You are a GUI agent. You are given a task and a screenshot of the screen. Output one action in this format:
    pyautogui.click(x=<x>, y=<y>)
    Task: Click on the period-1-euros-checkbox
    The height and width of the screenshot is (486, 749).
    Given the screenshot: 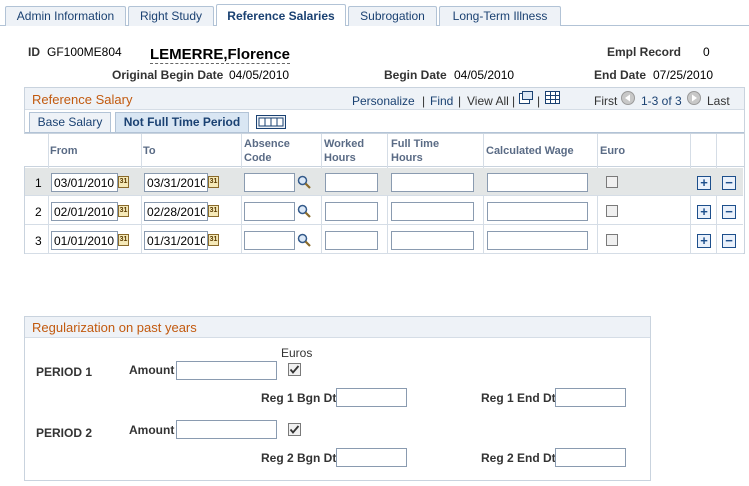 What is the action you would take?
    pyautogui.click(x=294, y=369)
    